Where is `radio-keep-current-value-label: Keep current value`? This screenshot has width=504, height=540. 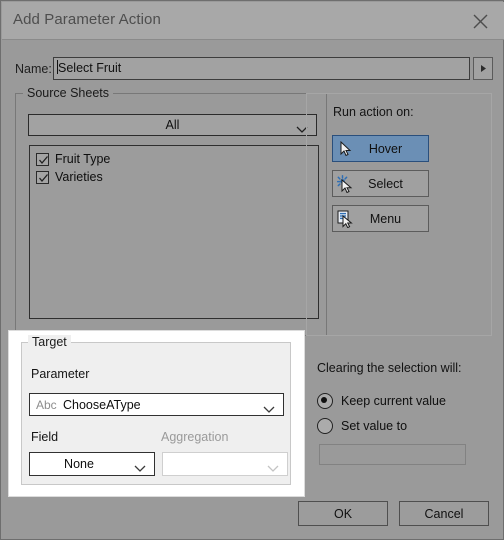
radio-keep-current-value-label: Keep current value is located at coordinates (393, 401).